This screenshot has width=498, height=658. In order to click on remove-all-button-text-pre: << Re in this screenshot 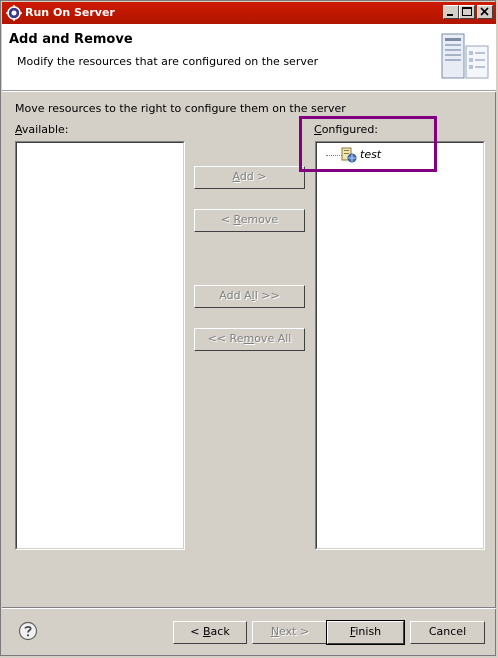, I will do `click(225, 338)`.